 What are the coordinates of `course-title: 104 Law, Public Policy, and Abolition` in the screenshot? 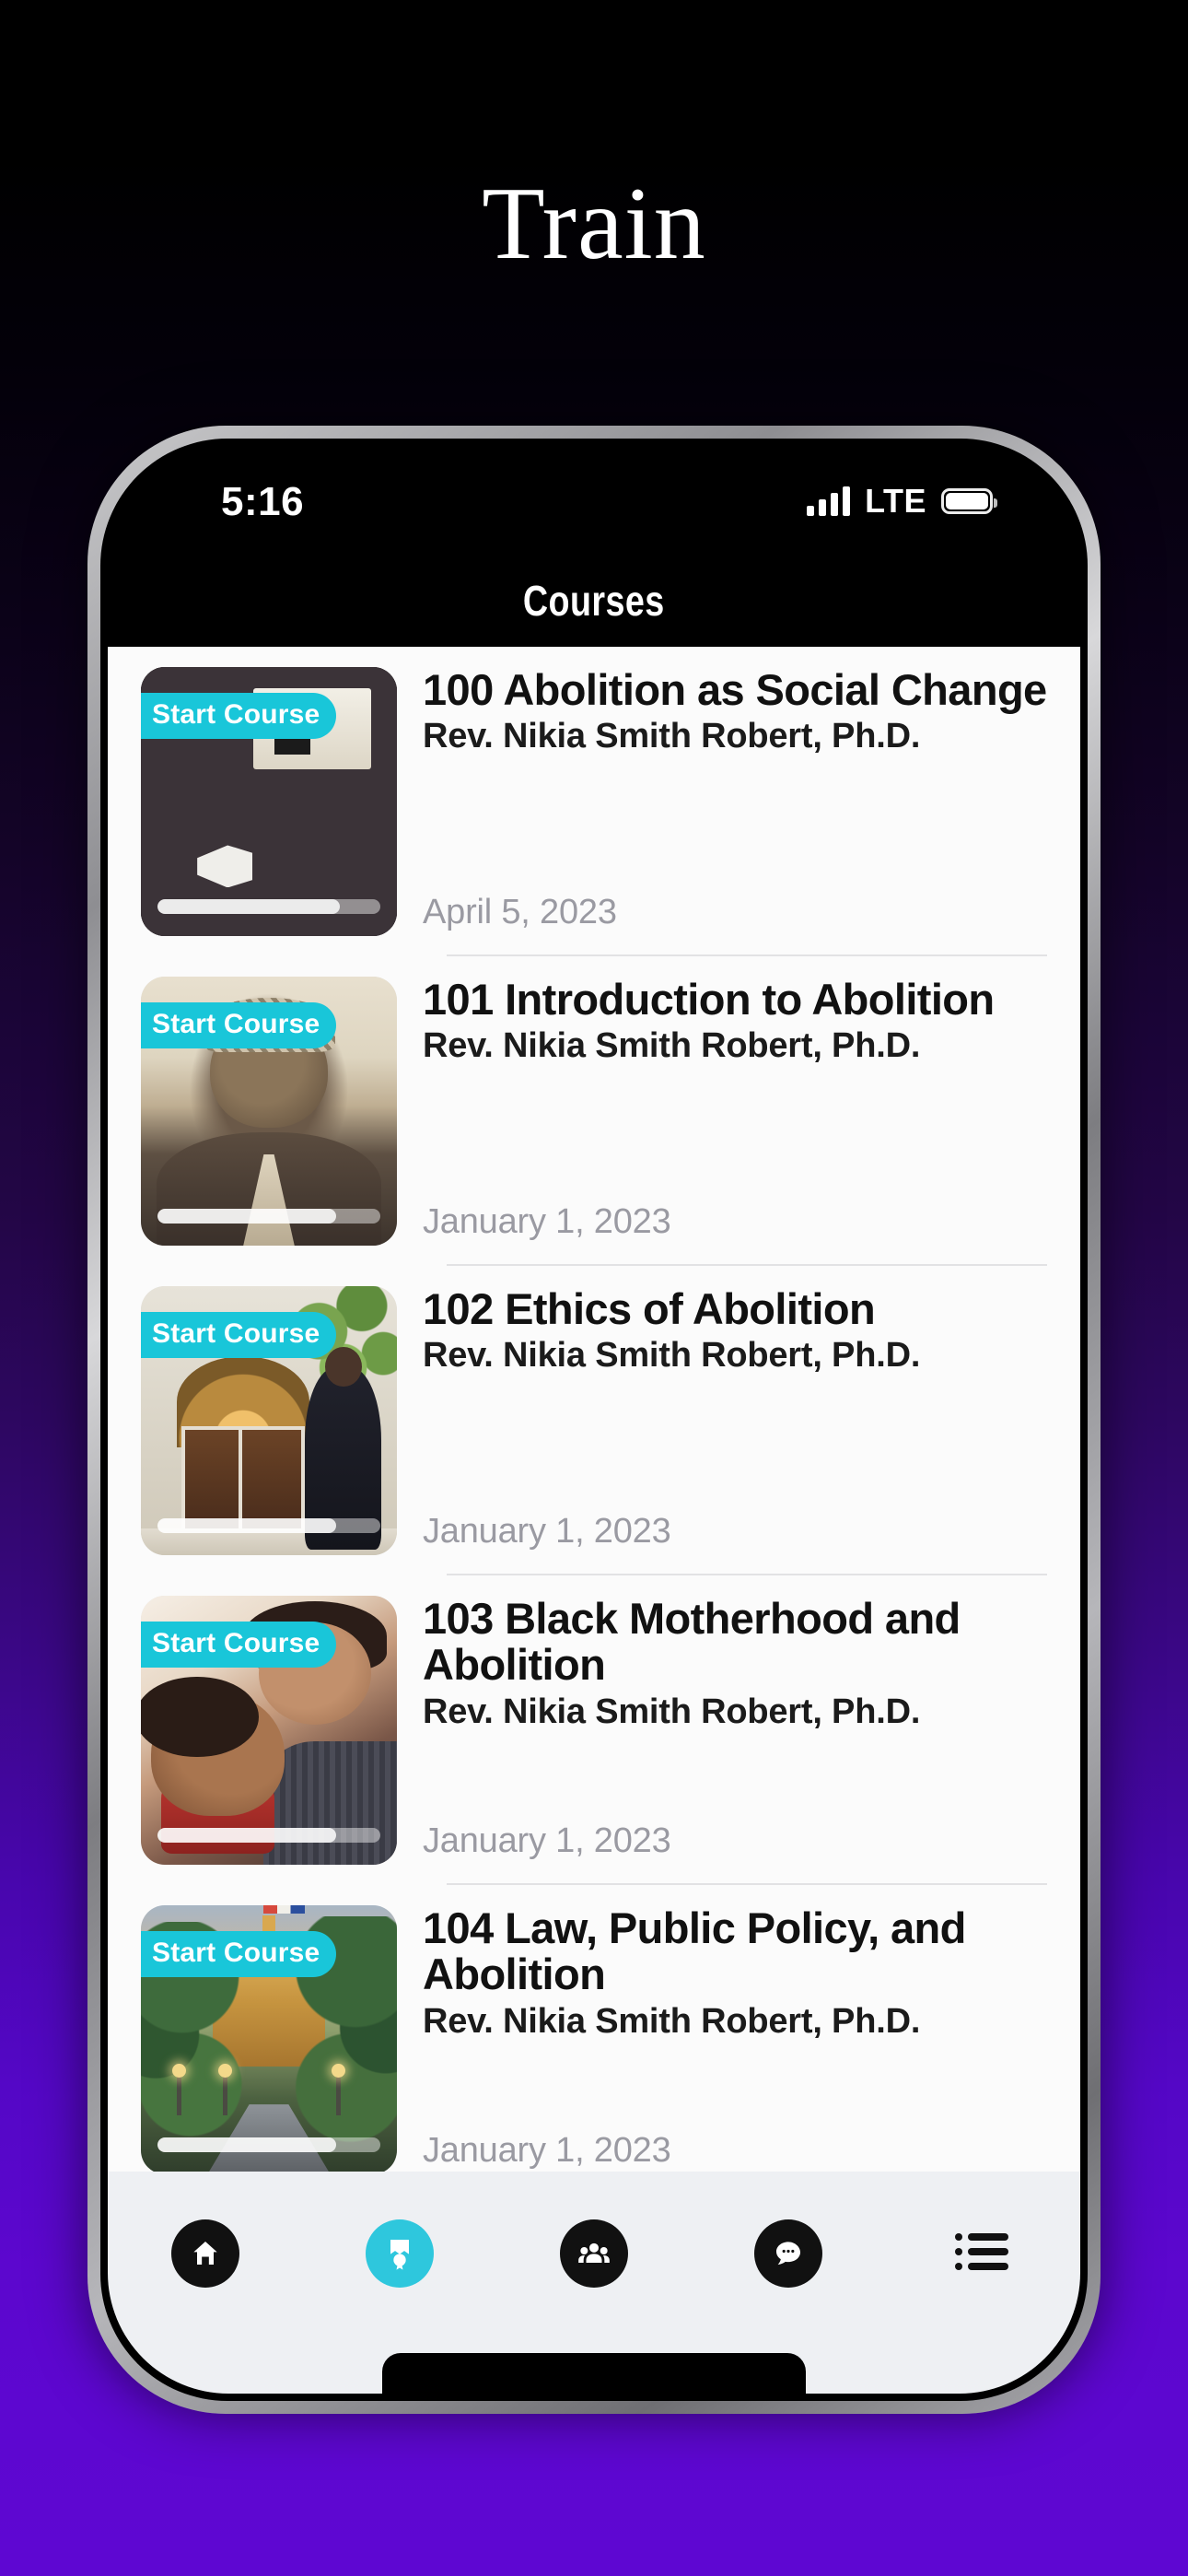 It's located at (694, 1951).